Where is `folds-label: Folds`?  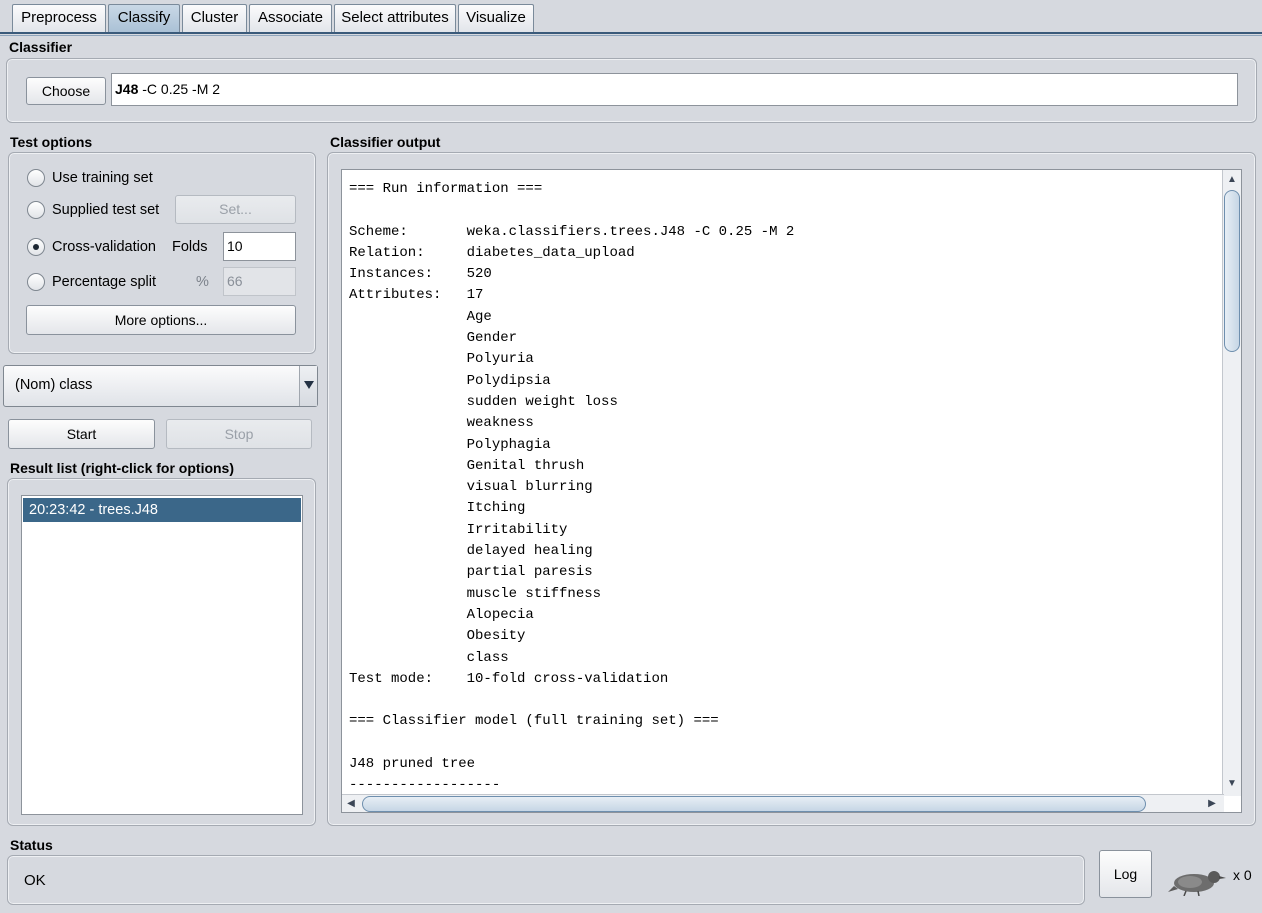 folds-label: Folds is located at coordinates (190, 247).